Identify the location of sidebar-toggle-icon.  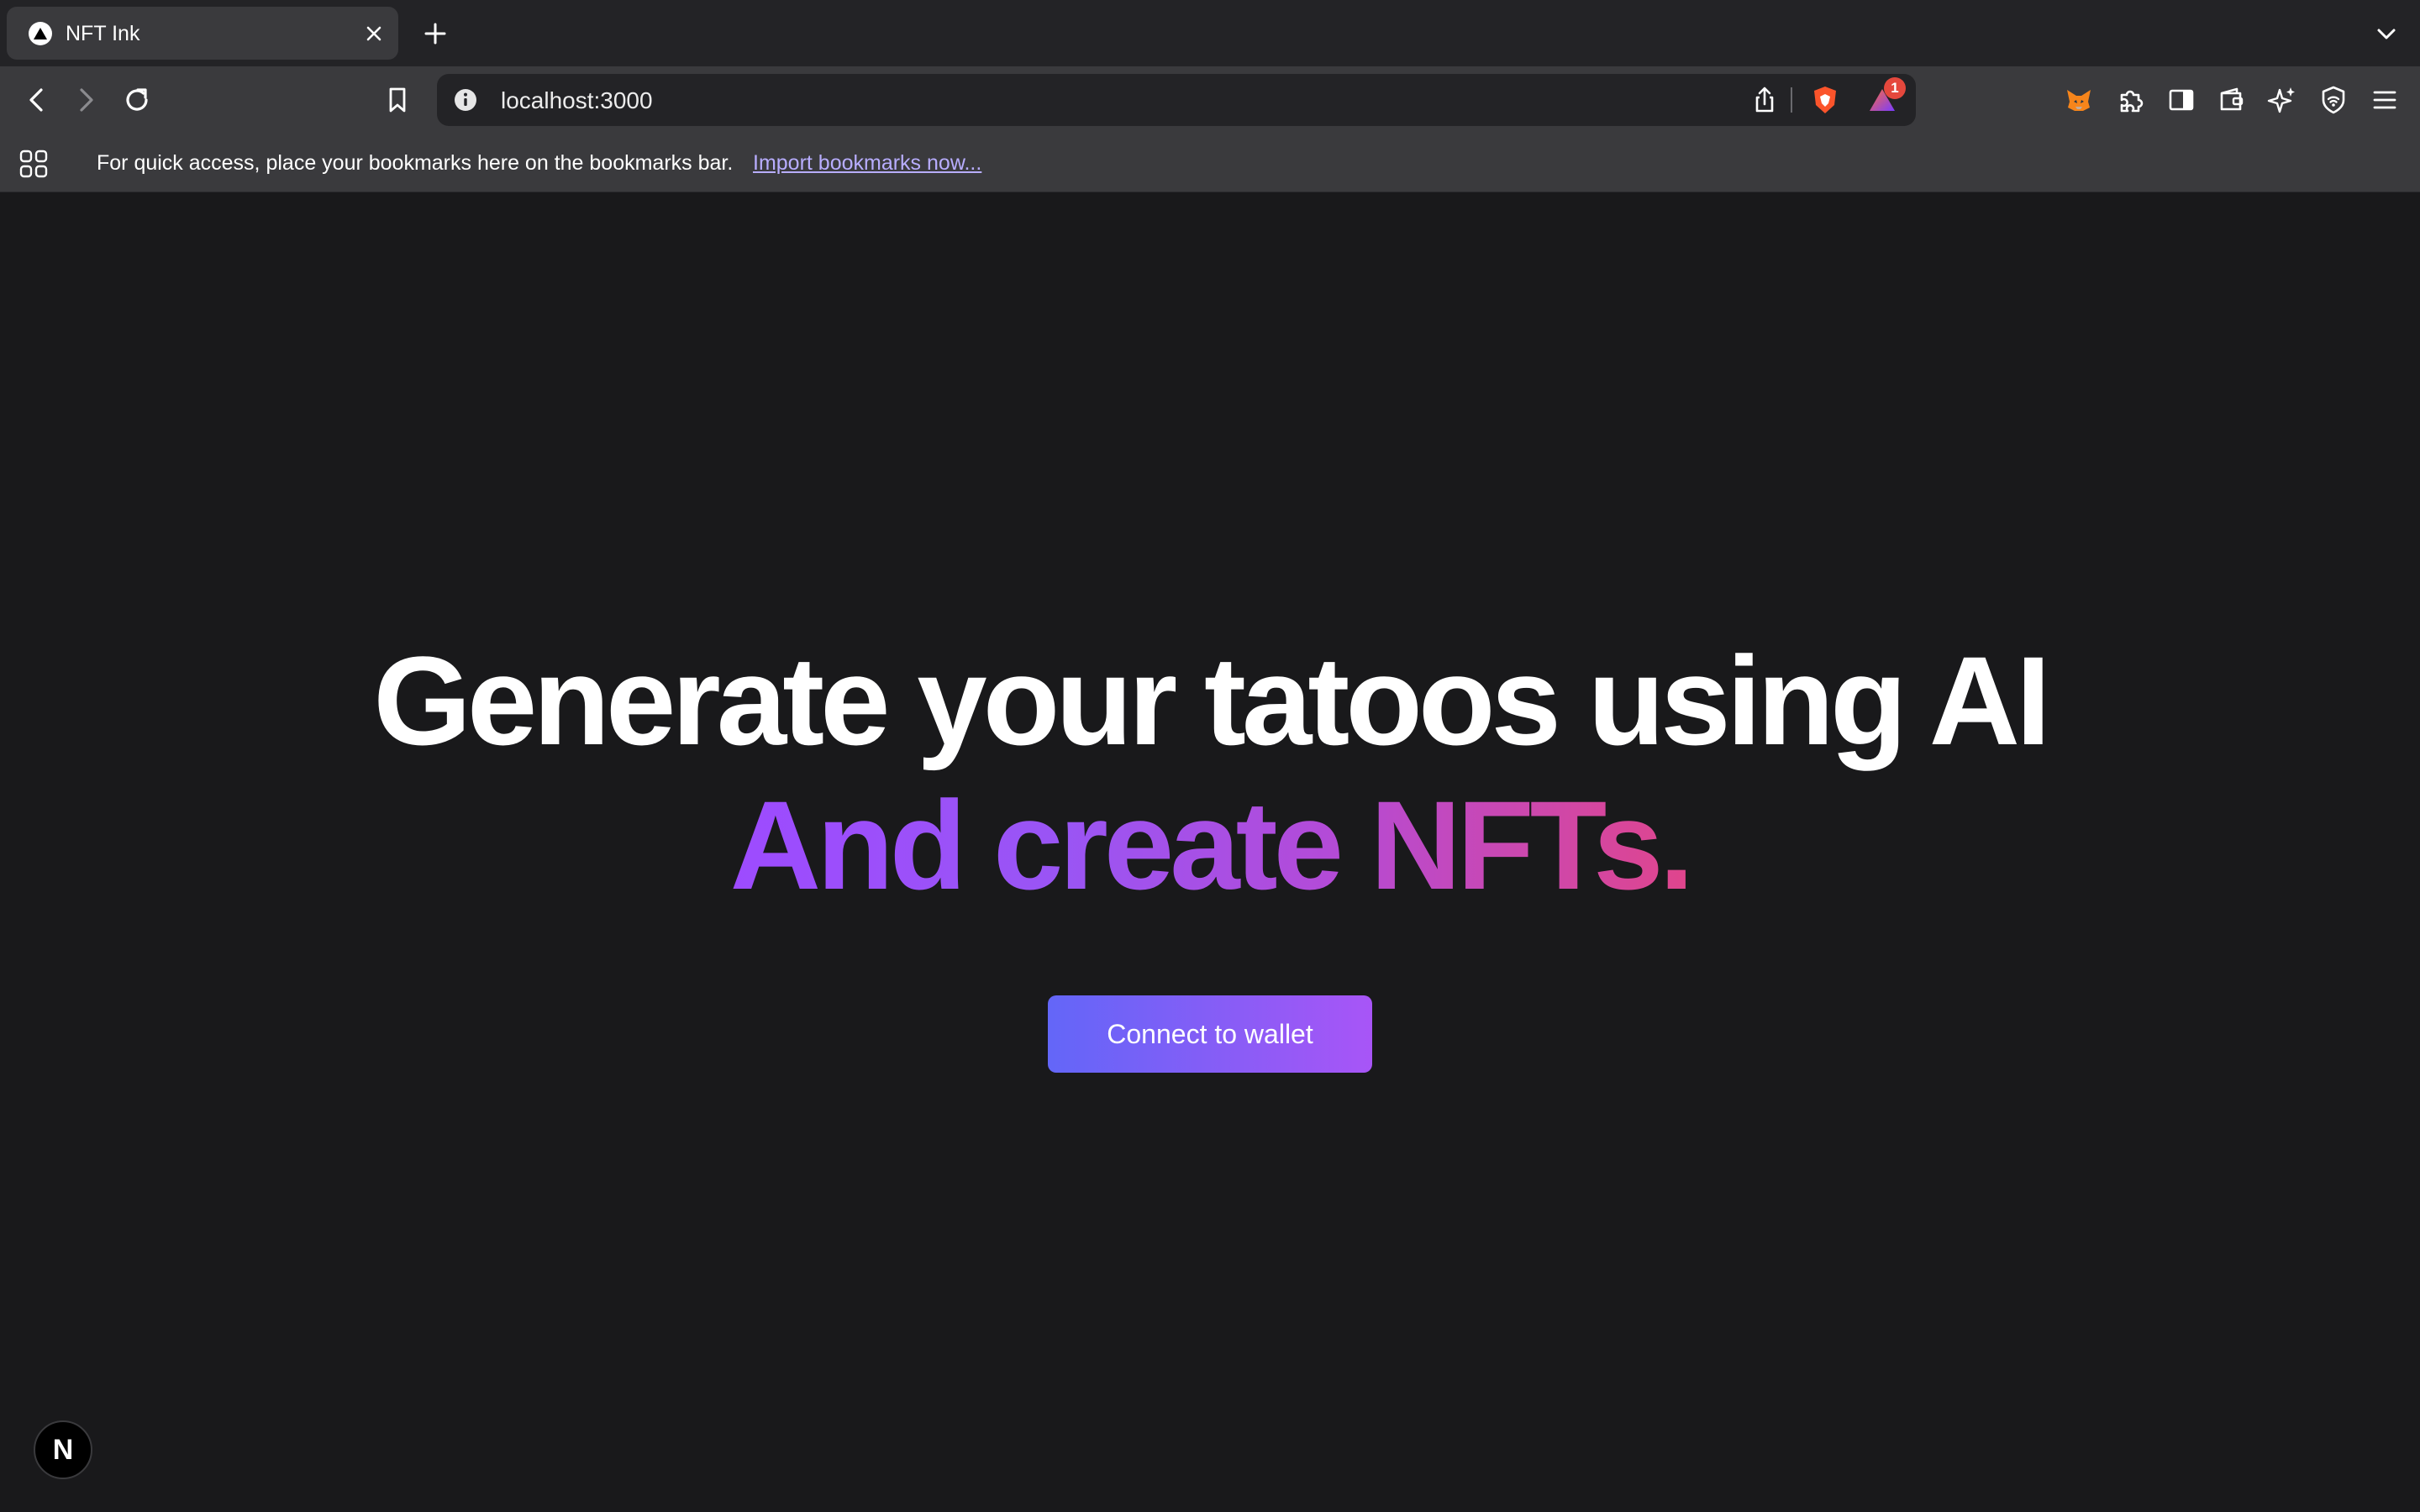
(2181, 100).